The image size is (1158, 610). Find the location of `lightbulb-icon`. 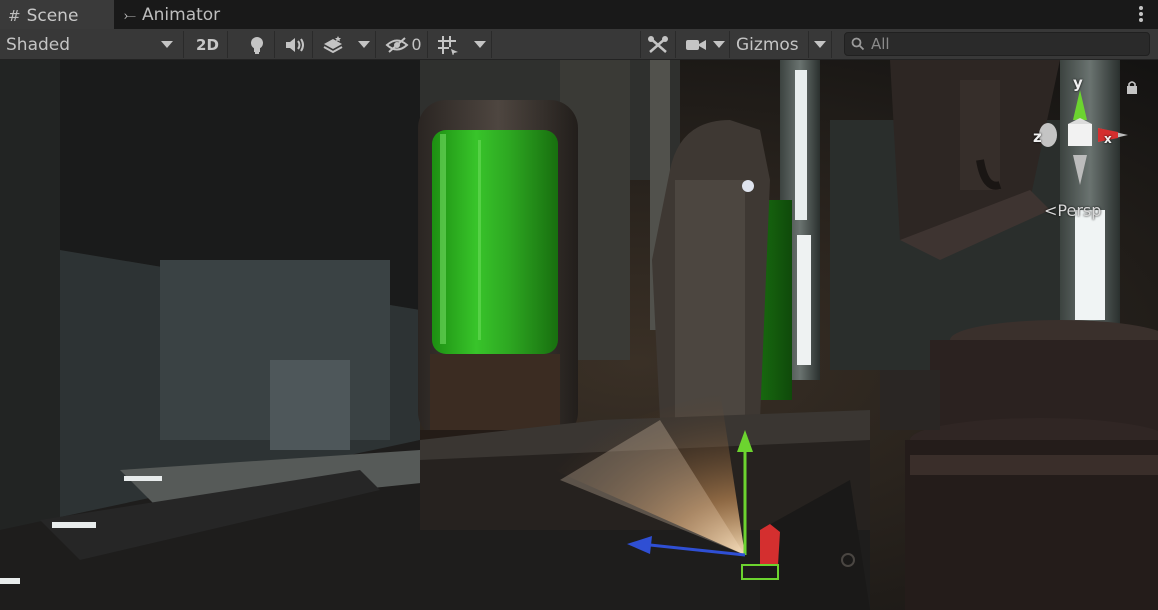

lightbulb-icon is located at coordinates (256, 45).